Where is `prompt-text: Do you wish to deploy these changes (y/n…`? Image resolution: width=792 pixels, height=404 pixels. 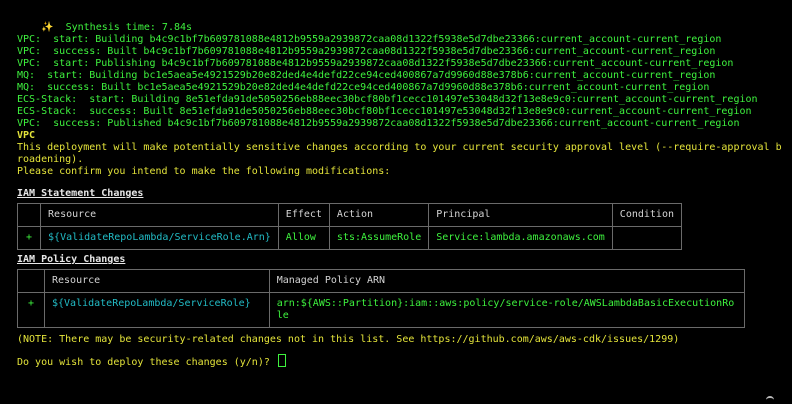
prompt-text: Do you wish to deploy these changes (y/n… is located at coordinates (143, 362).